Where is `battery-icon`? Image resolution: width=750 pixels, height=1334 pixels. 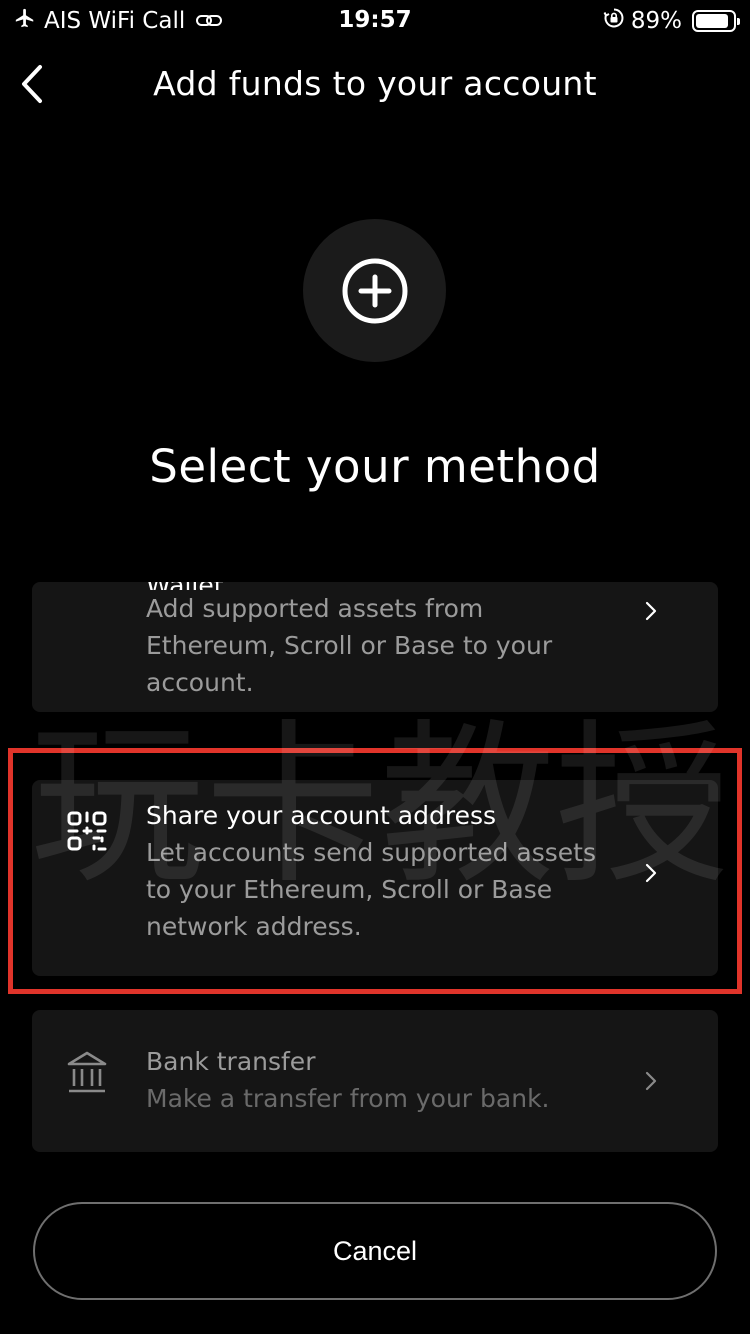 battery-icon is located at coordinates (716, 21).